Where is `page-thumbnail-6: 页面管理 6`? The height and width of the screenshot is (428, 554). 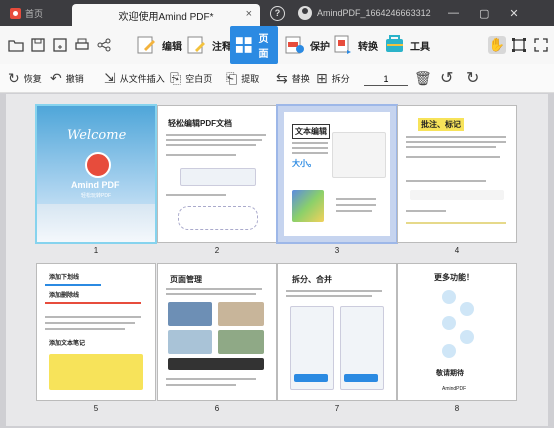 page-thumbnail-6: 页面管理 6 is located at coordinates (217, 339).